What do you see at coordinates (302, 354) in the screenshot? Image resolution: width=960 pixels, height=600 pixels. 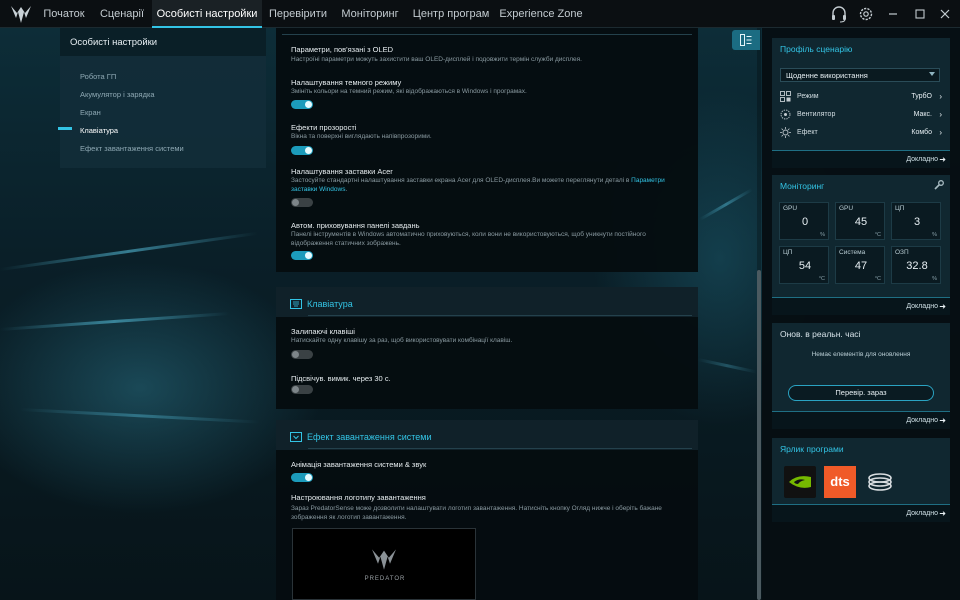 I see `sticky-keys-toggle` at bounding box center [302, 354].